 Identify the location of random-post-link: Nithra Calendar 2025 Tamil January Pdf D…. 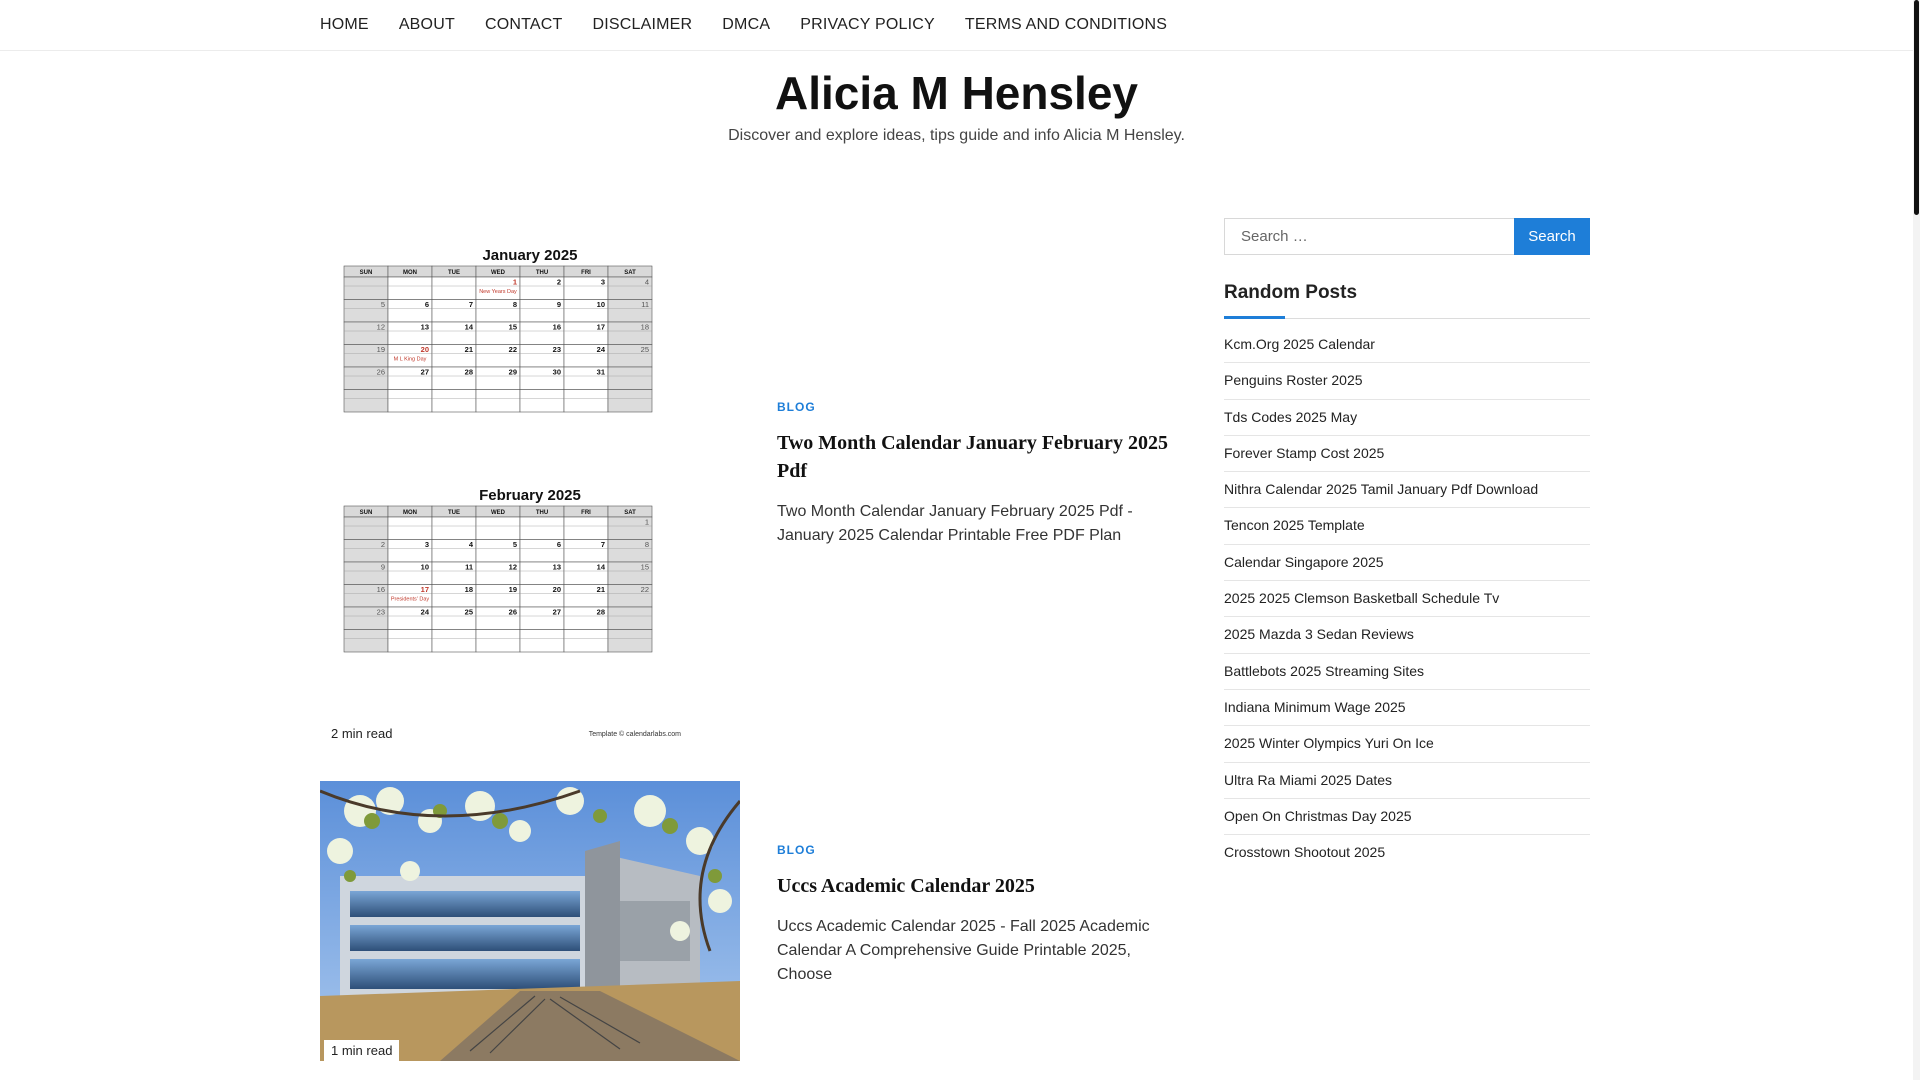
(1407, 490).